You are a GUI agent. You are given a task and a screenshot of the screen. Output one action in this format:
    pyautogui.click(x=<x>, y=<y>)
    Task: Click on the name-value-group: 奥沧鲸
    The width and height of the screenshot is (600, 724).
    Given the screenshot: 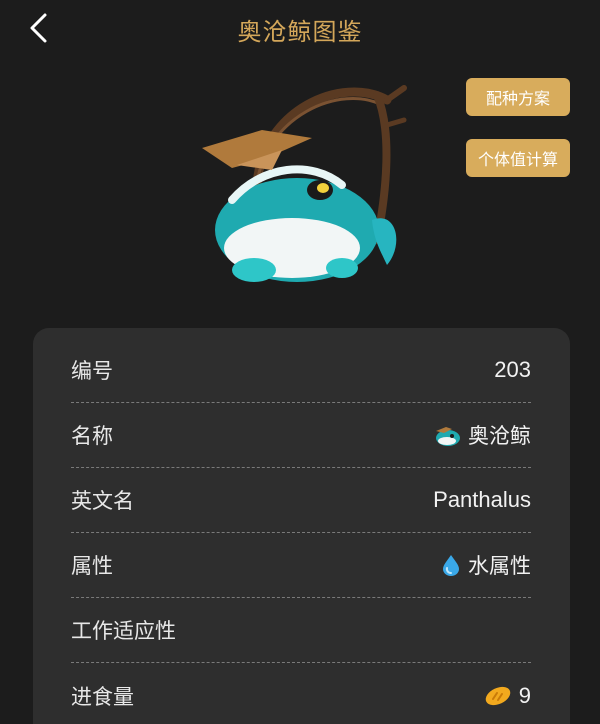 What is the action you would take?
    pyautogui.click(x=482, y=435)
    